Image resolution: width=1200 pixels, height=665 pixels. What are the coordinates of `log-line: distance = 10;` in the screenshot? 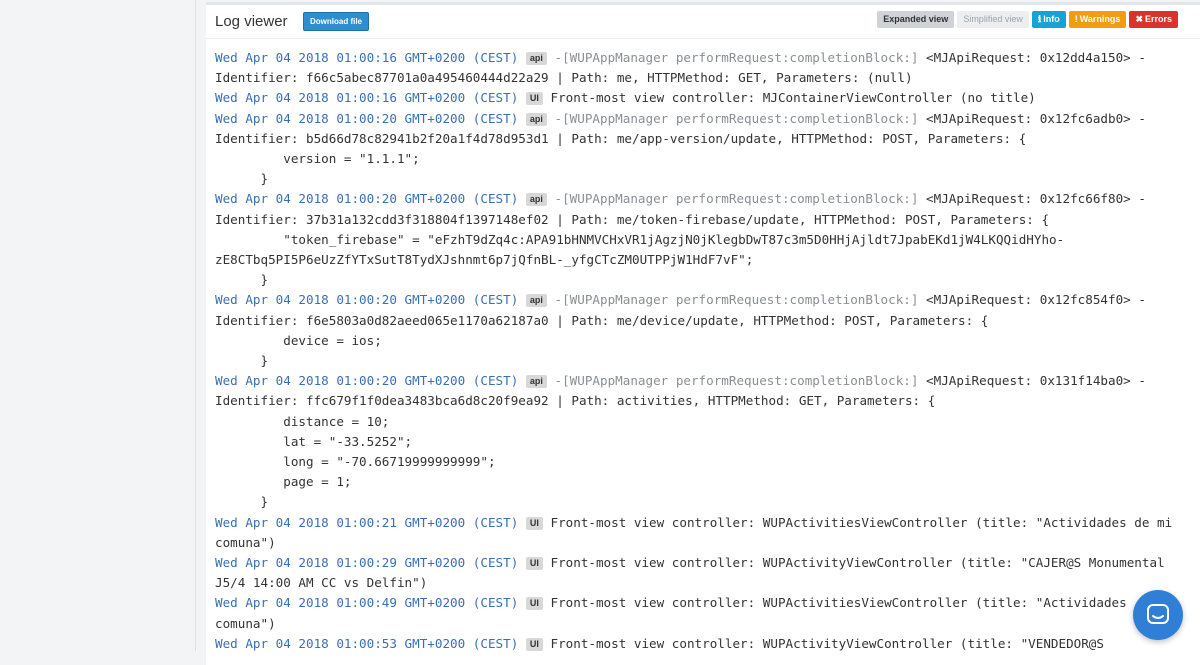 It's located at (695, 422).